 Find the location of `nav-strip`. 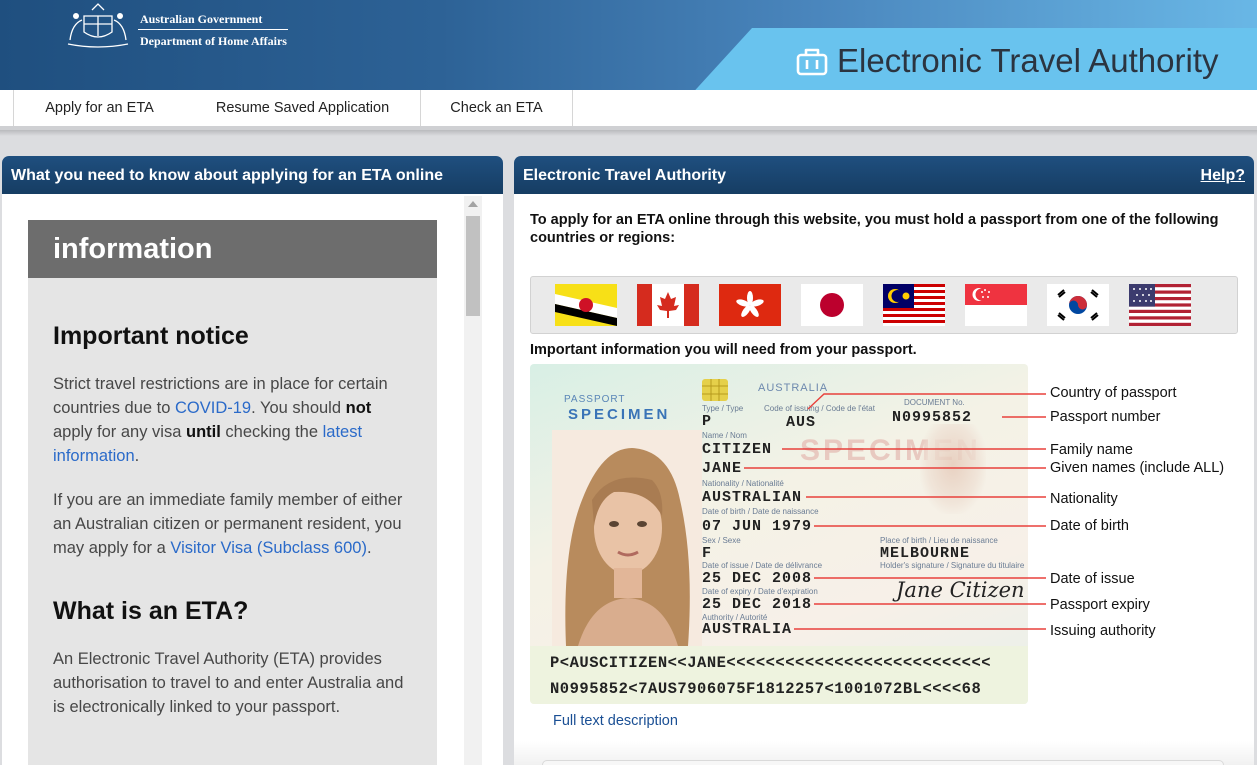

nav-strip is located at coordinates (1004, 109).